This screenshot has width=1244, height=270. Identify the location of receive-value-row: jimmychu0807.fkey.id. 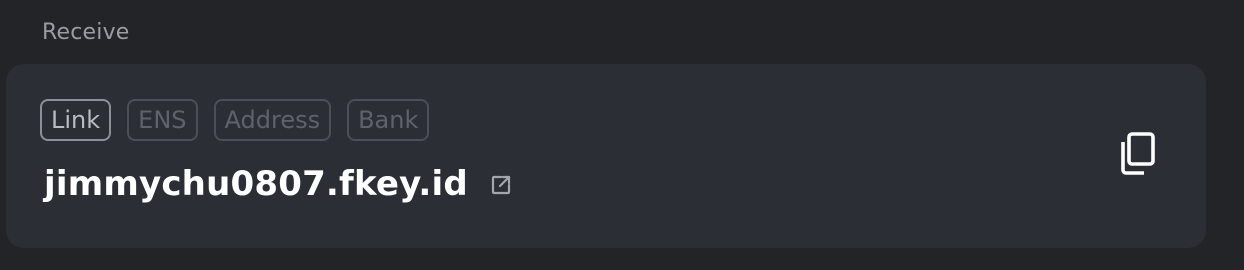
(279, 184).